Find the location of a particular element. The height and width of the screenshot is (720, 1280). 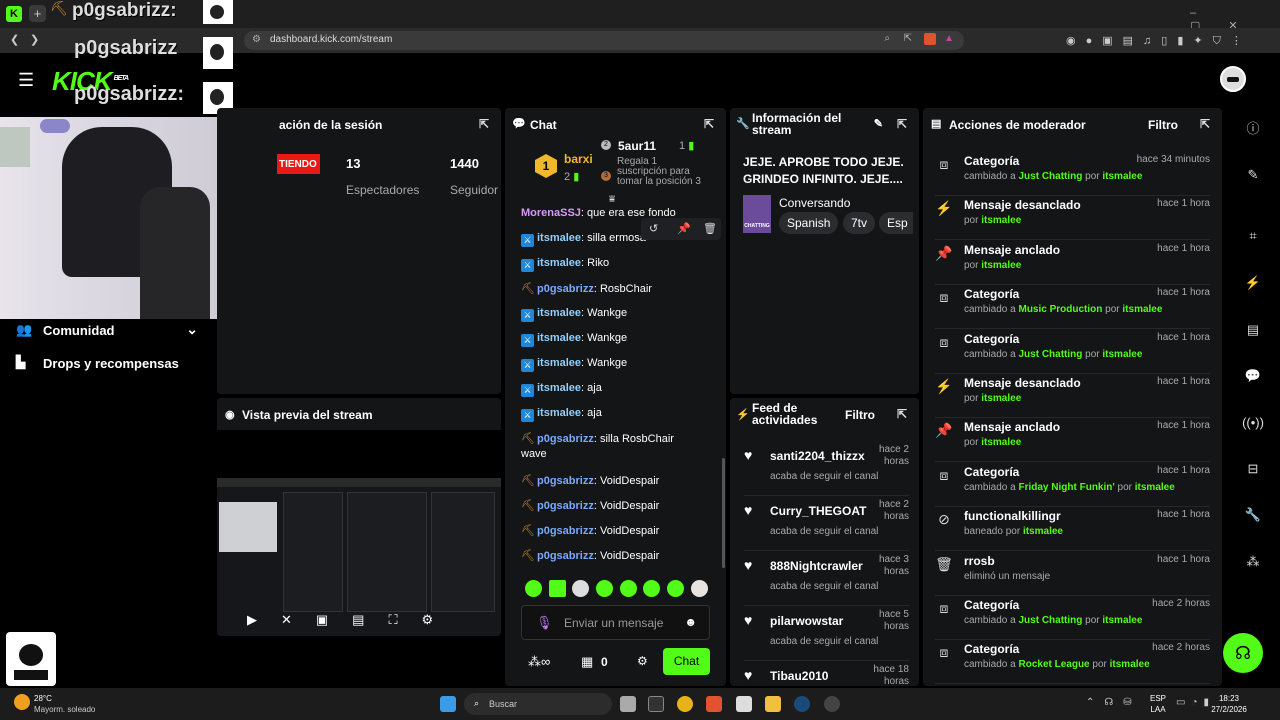

explorer-icon is located at coordinates (773, 704).